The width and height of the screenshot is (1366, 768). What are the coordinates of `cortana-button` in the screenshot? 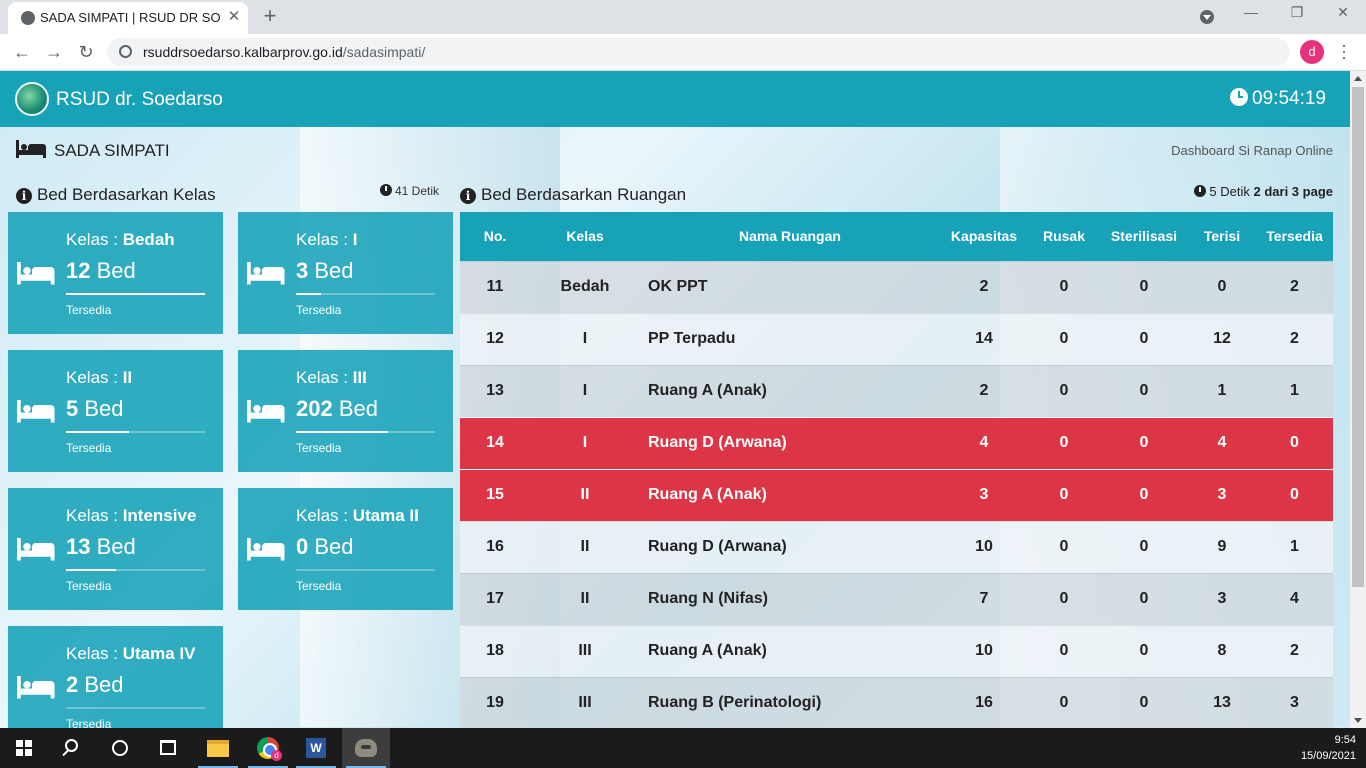 It's located at (120, 748).